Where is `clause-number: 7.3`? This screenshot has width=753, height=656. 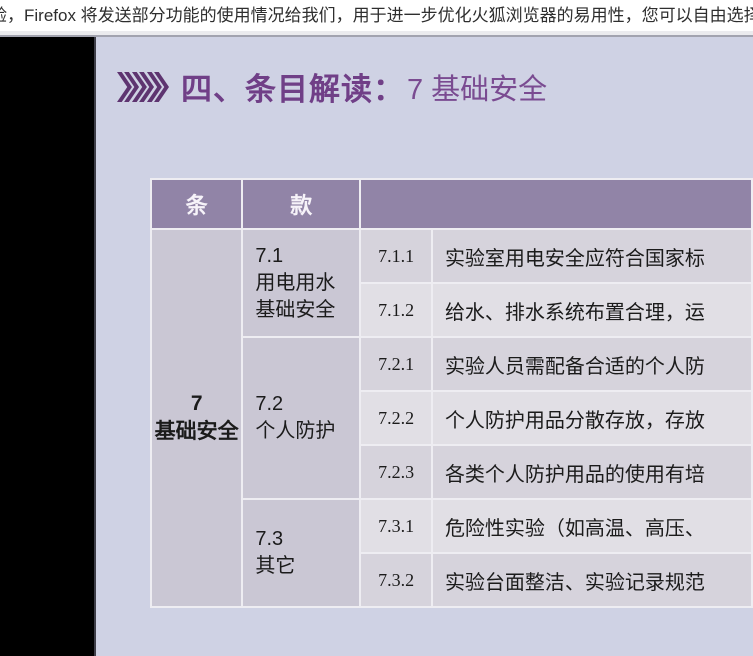 clause-number: 7.3 is located at coordinates (269, 539).